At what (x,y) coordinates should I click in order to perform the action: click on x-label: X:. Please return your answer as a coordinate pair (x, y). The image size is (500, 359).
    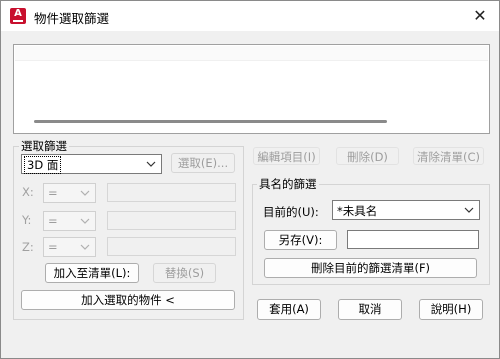
    Looking at the image, I should click on (28, 192).